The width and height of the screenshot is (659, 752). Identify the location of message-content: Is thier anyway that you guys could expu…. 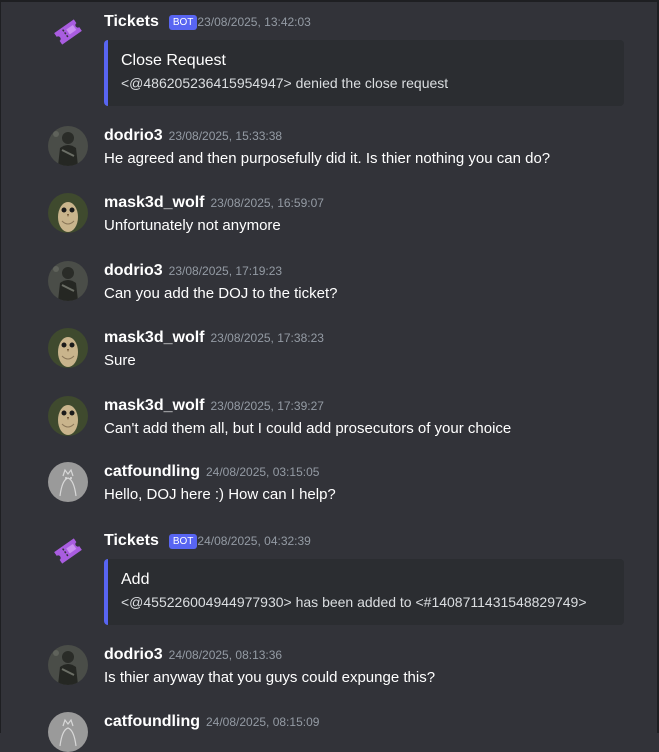
(270, 677).